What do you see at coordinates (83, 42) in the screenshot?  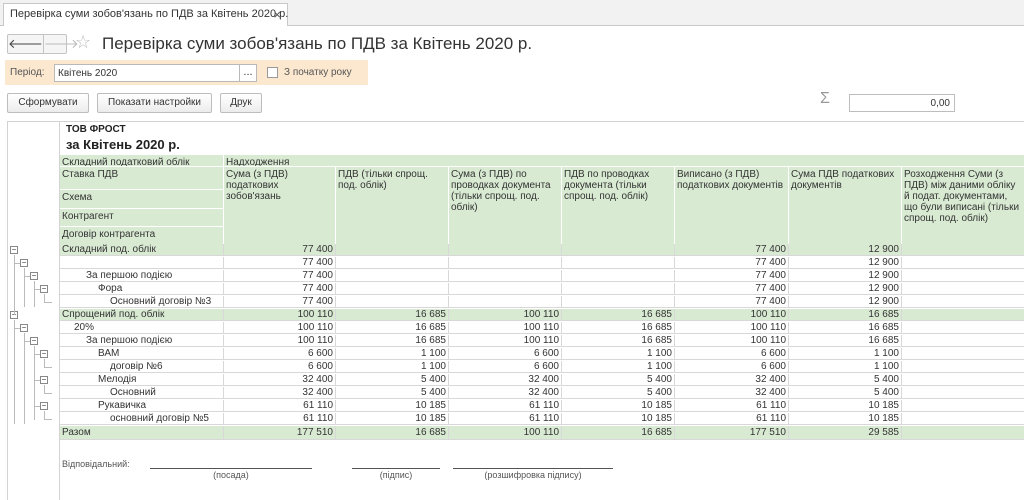 I see `star-icon: ☆` at bounding box center [83, 42].